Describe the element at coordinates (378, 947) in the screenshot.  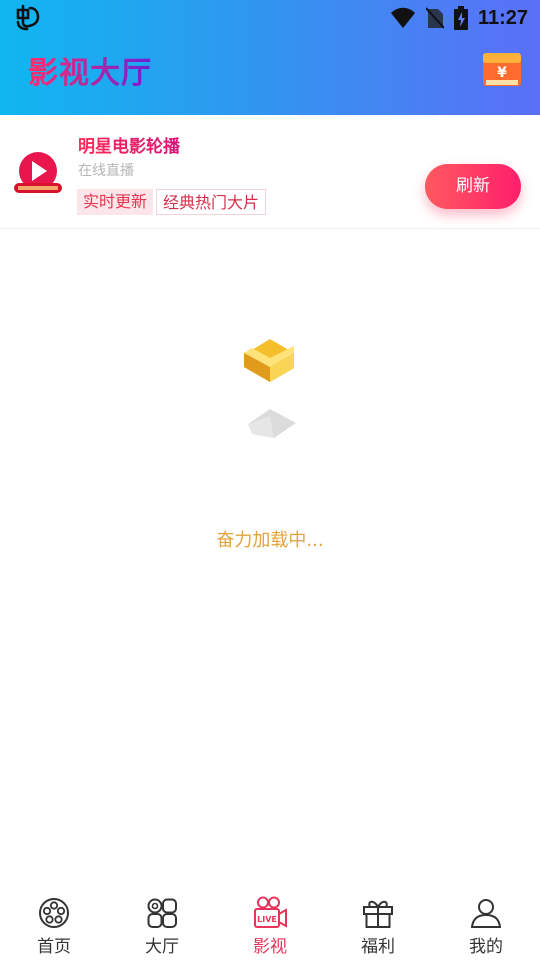
I see `nav-label-welfare: 福利` at that location.